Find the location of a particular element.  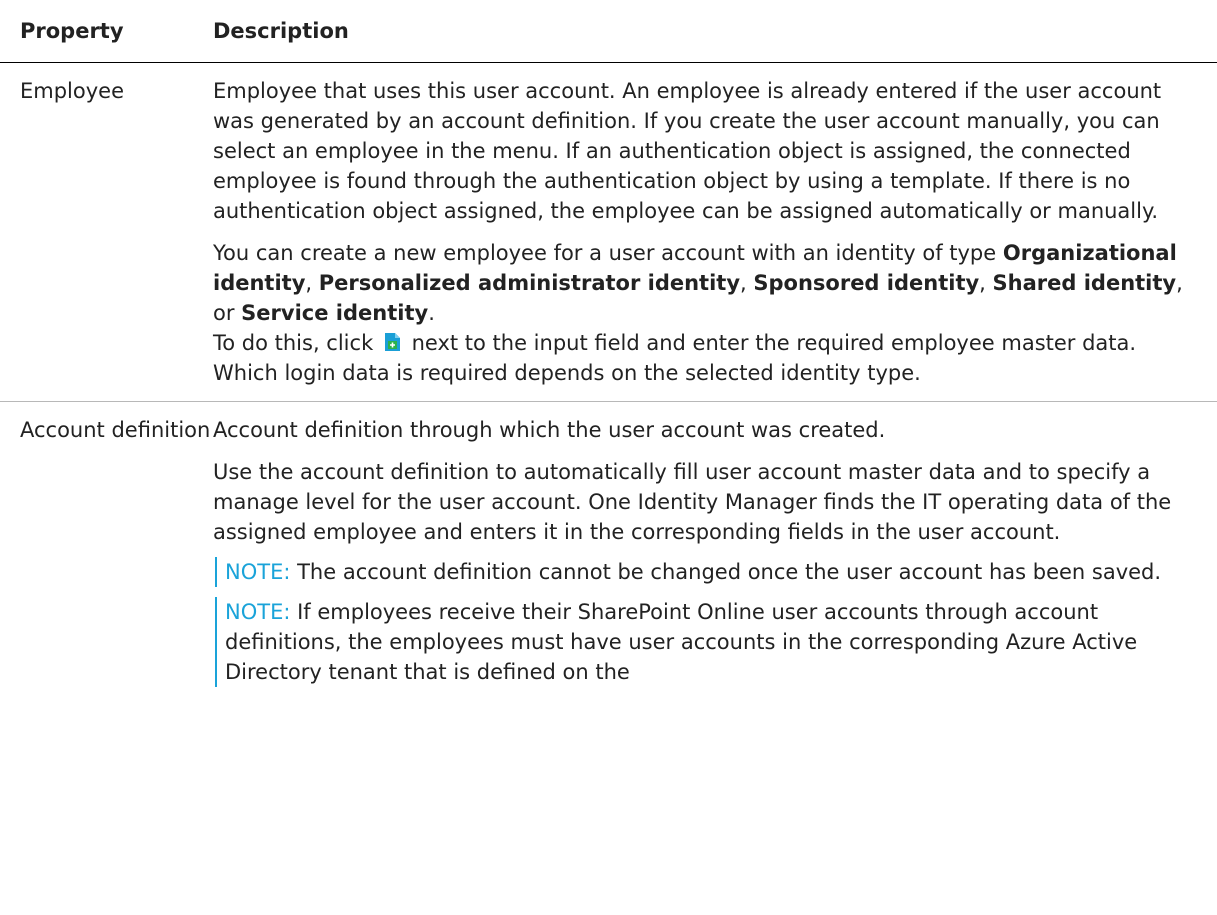

header-property: Property is located at coordinates (72, 31).